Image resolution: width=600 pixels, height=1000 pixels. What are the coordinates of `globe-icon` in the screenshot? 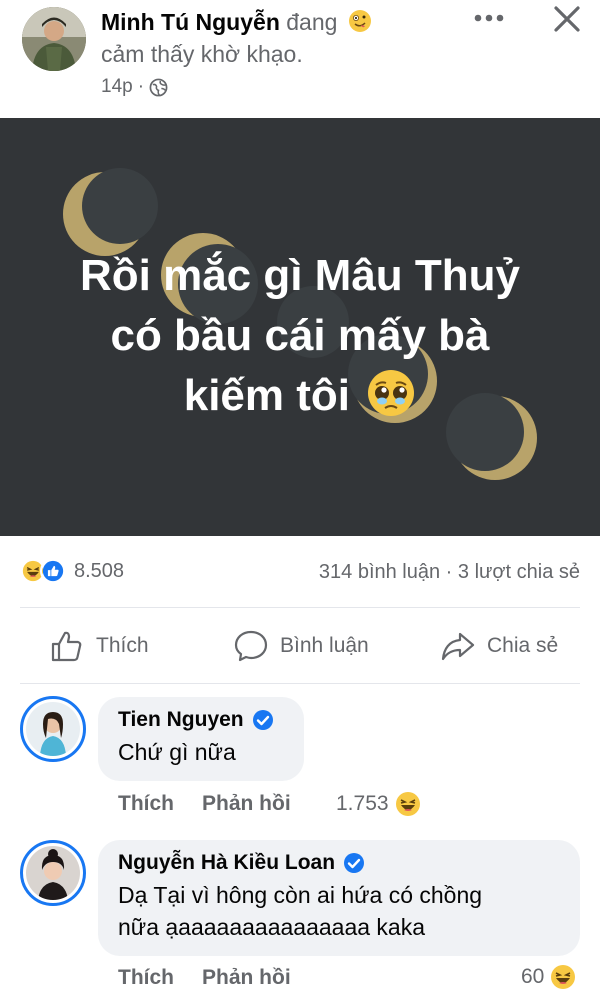 It's located at (158, 87).